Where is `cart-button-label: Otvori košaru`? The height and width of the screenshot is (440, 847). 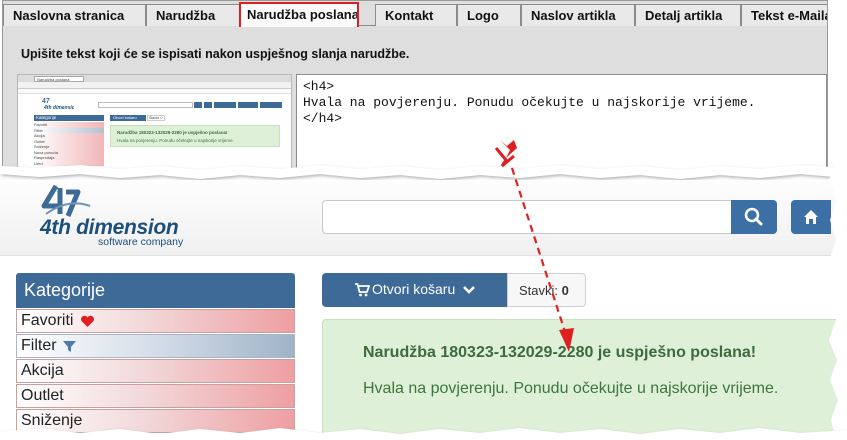
cart-button-label: Otvori košaru is located at coordinates (414, 289).